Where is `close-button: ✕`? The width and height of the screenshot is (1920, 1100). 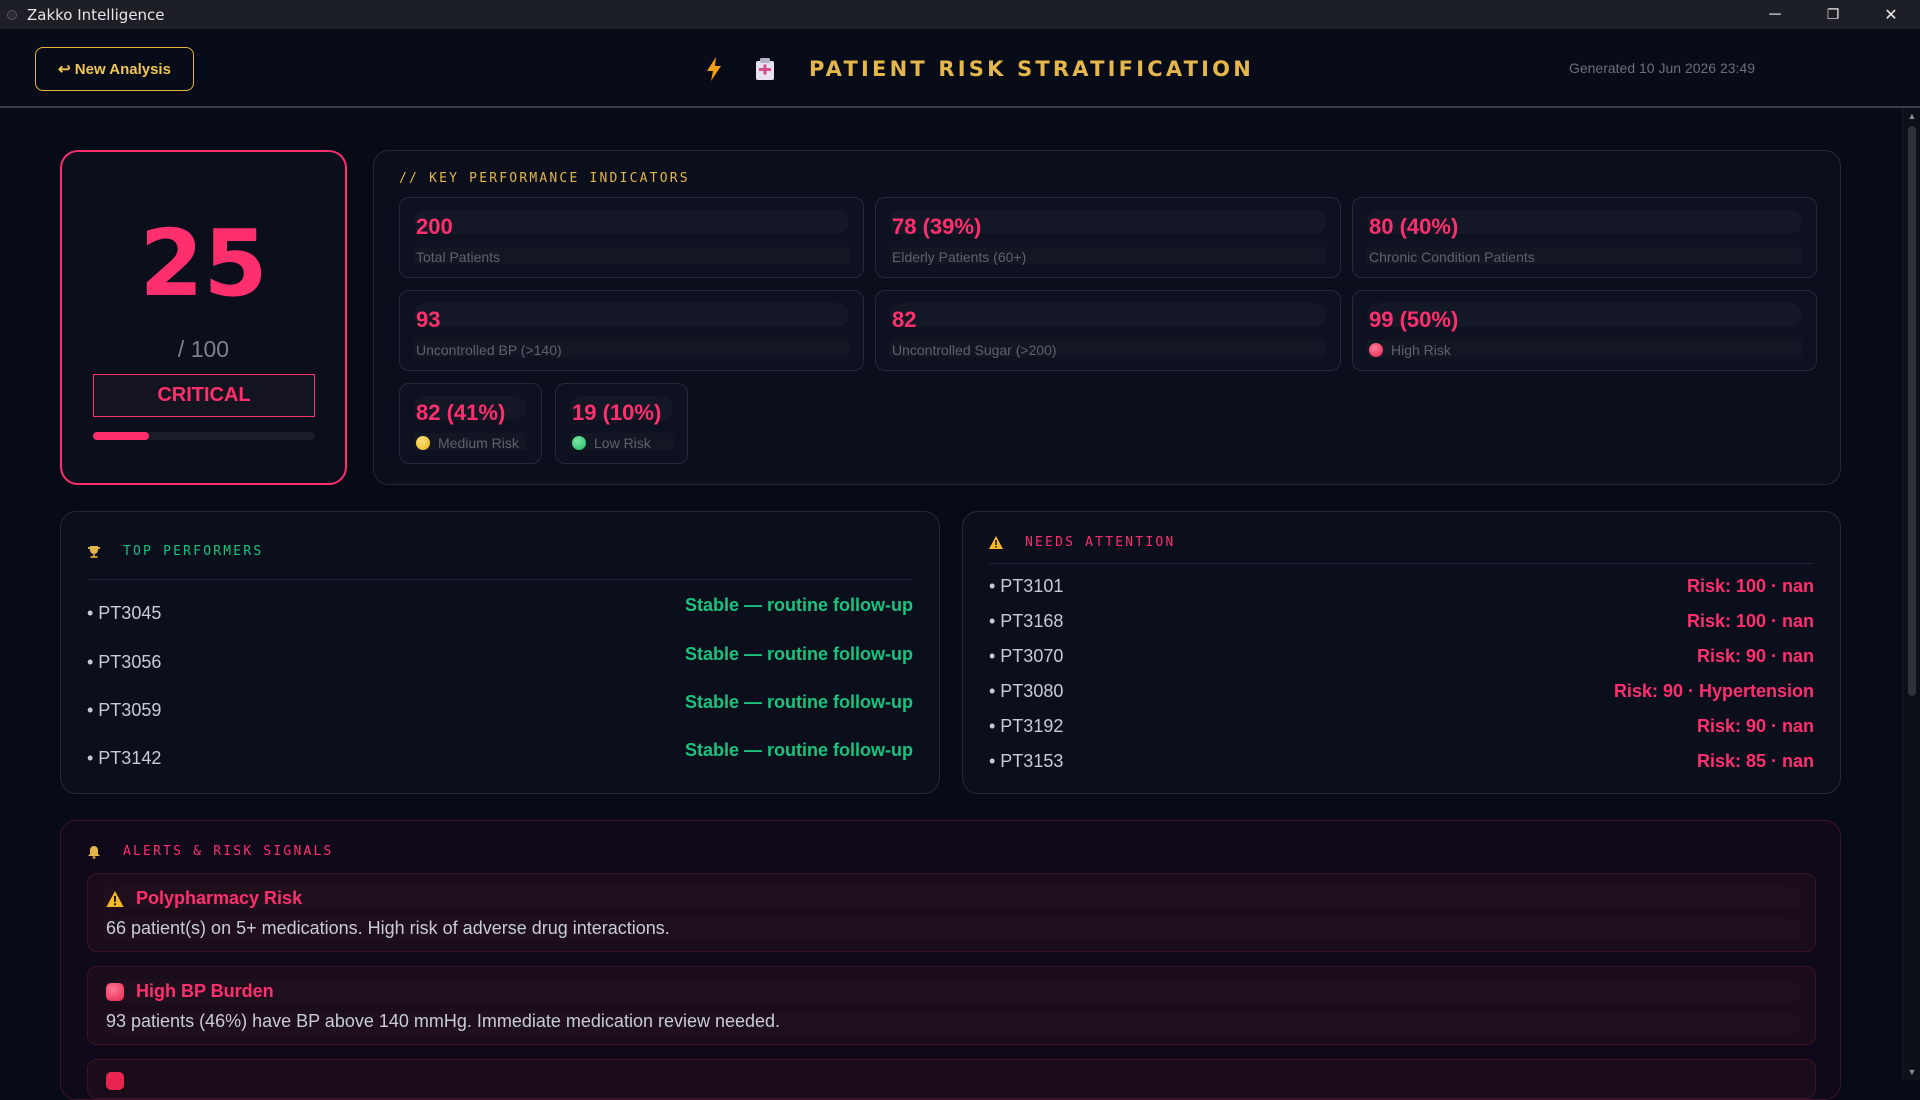 close-button: ✕ is located at coordinates (1891, 14).